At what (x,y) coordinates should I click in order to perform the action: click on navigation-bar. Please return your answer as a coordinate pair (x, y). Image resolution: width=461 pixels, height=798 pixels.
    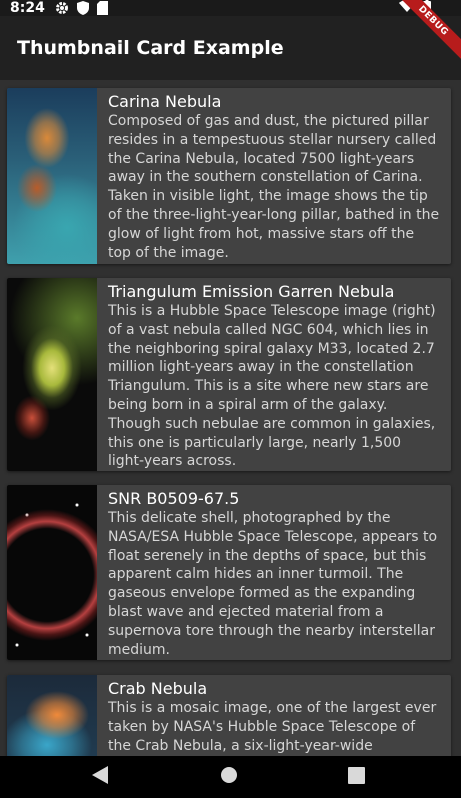
    Looking at the image, I should click on (230, 777).